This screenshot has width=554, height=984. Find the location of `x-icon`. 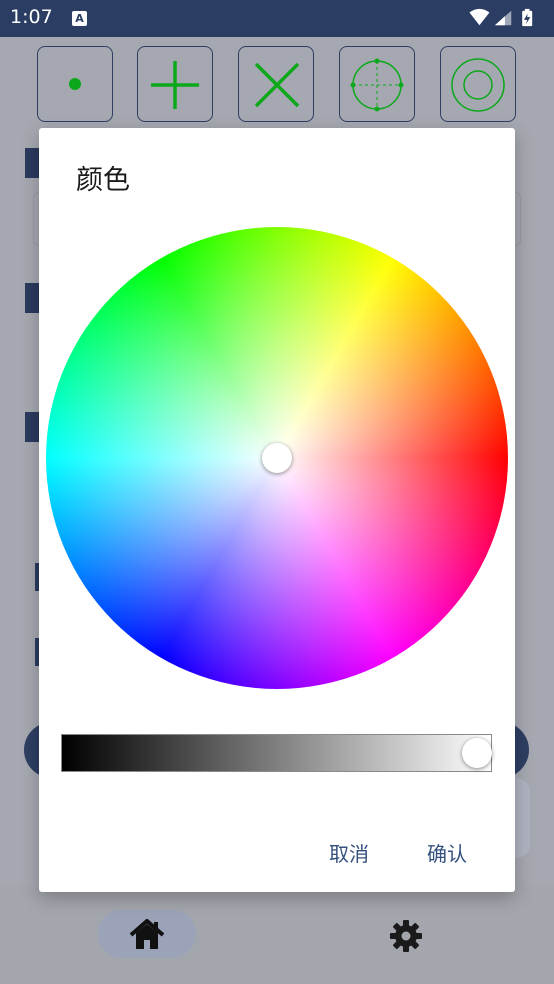

x-icon is located at coordinates (277, 85).